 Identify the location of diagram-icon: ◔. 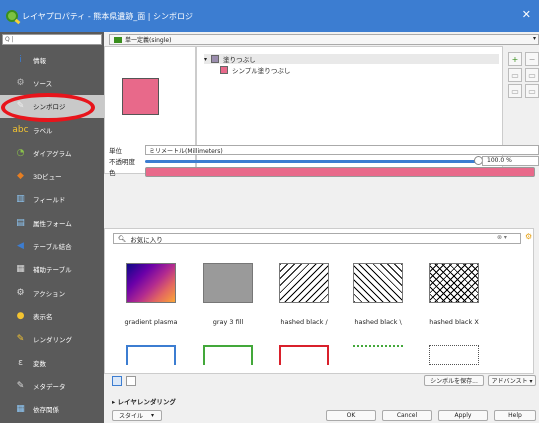
(20, 152).